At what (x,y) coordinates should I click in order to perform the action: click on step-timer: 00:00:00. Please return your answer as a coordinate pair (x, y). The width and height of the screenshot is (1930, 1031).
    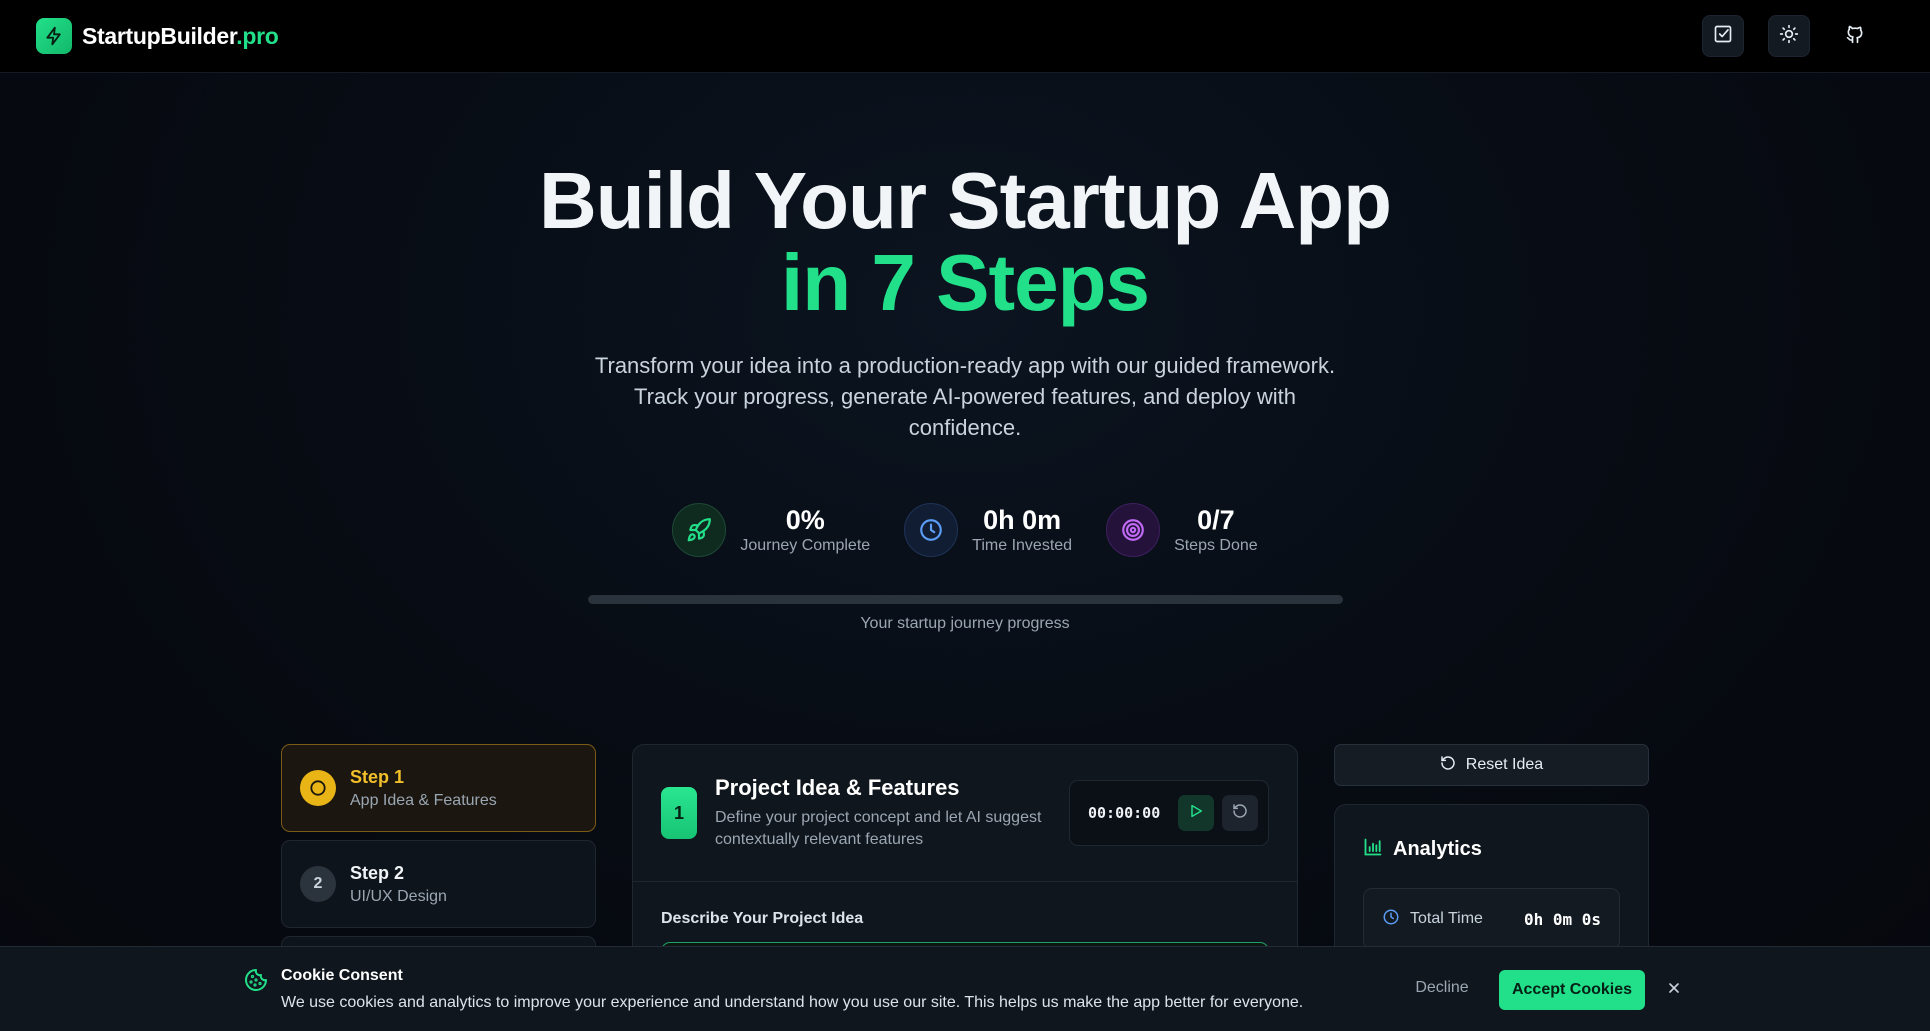
    Looking at the image, I should click on (1169, 813).